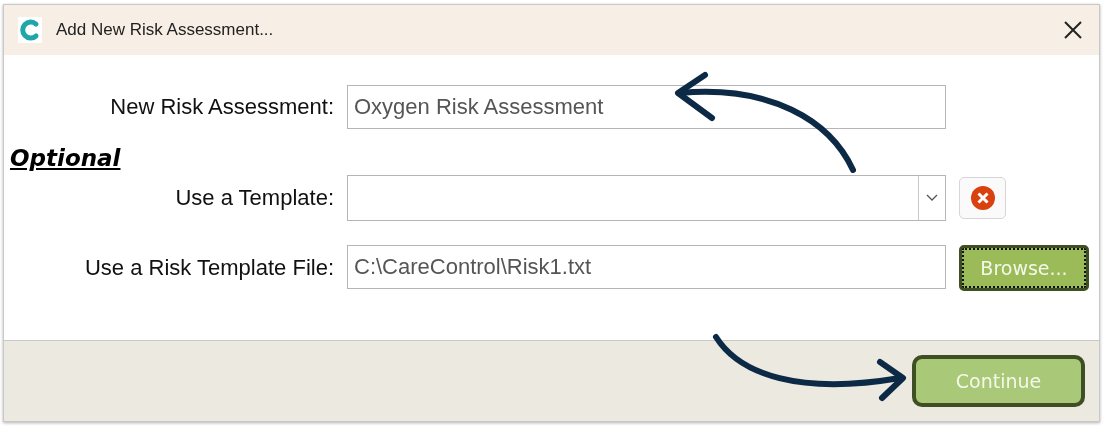 Image resolution: width=1103 pixels, height=428 pixels. I want to click on field-label: New Risk Assessment:, so click(222, 107).